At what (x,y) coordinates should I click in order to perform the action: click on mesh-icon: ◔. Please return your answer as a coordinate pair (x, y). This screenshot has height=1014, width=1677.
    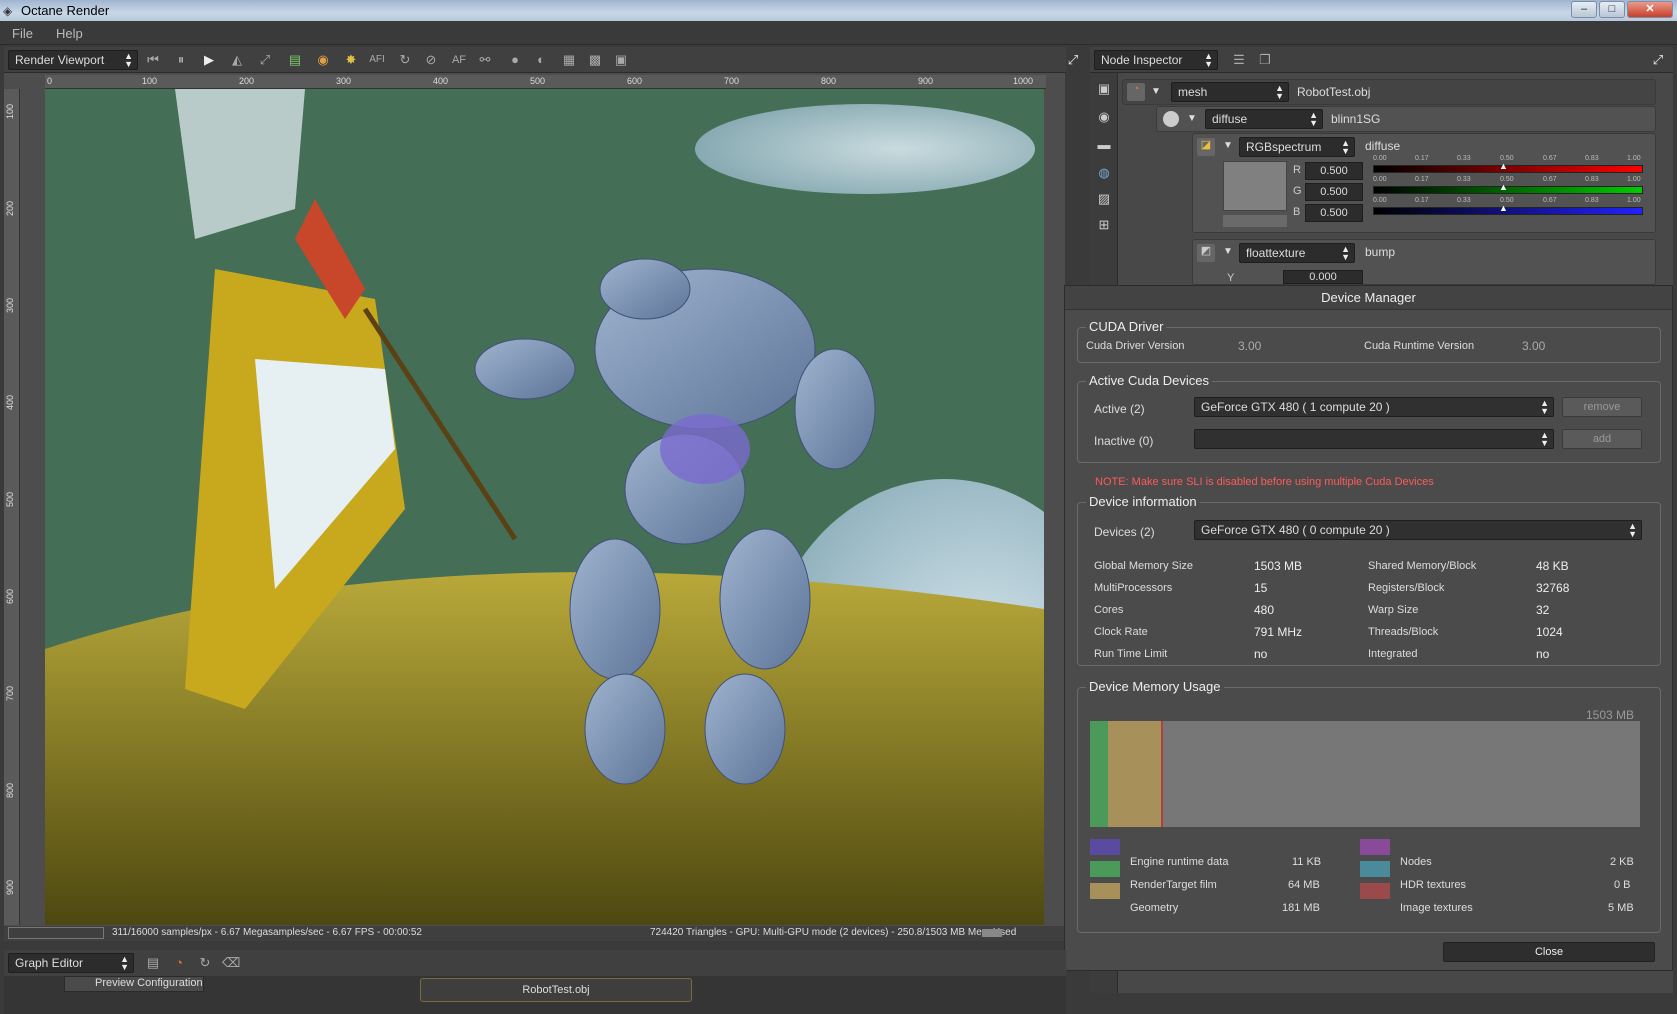
    Looking at the image, I should click on (179, 963).